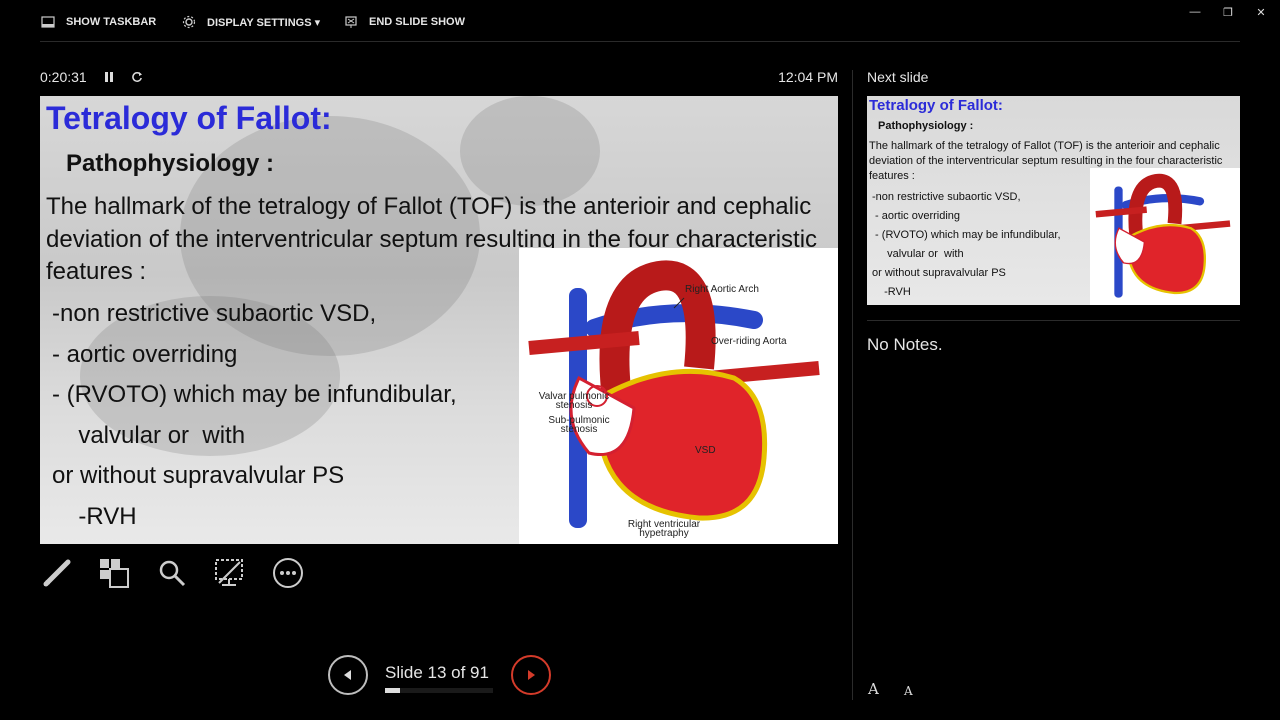 This screenshot has height=720, width=1280. I want to click on decrease-font-button: A, so click(908, 691).